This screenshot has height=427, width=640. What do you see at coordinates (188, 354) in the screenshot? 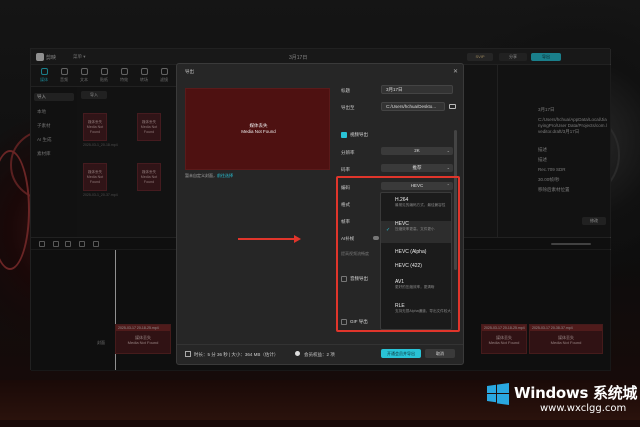
I see `film-icon` at bounding box center [188, 354].